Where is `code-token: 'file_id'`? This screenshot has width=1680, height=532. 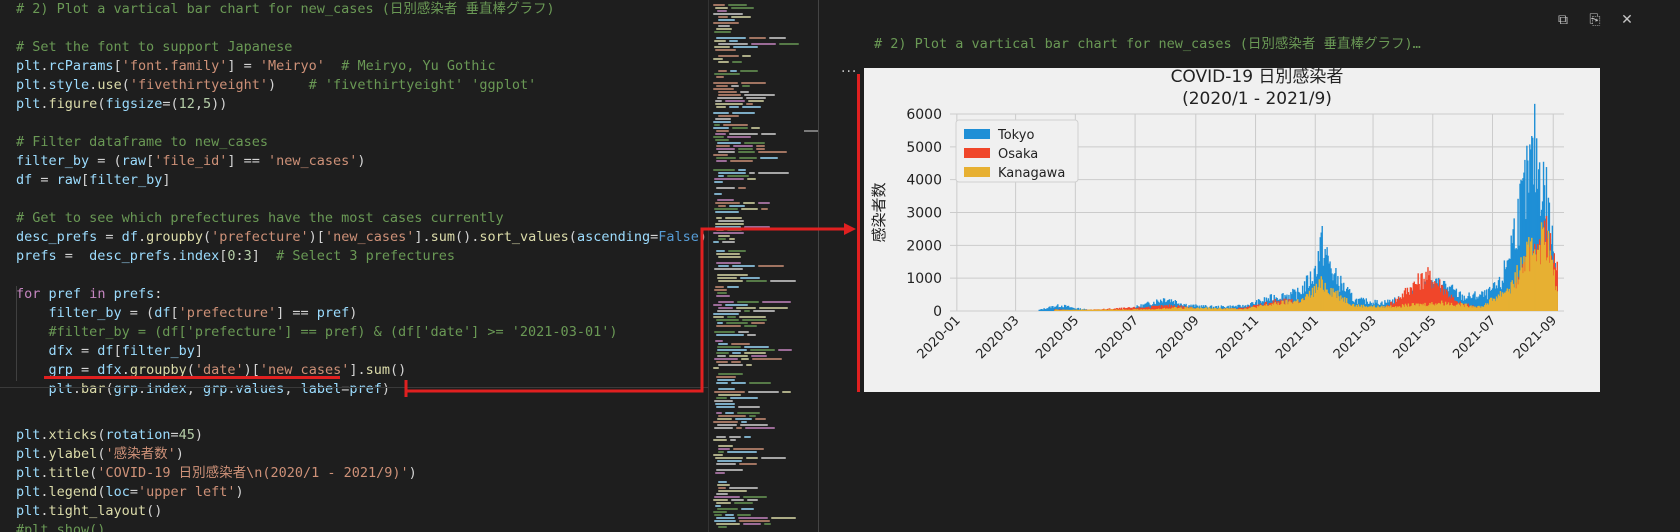 code-token: 'file_id' is located at coordinates (191, 161).